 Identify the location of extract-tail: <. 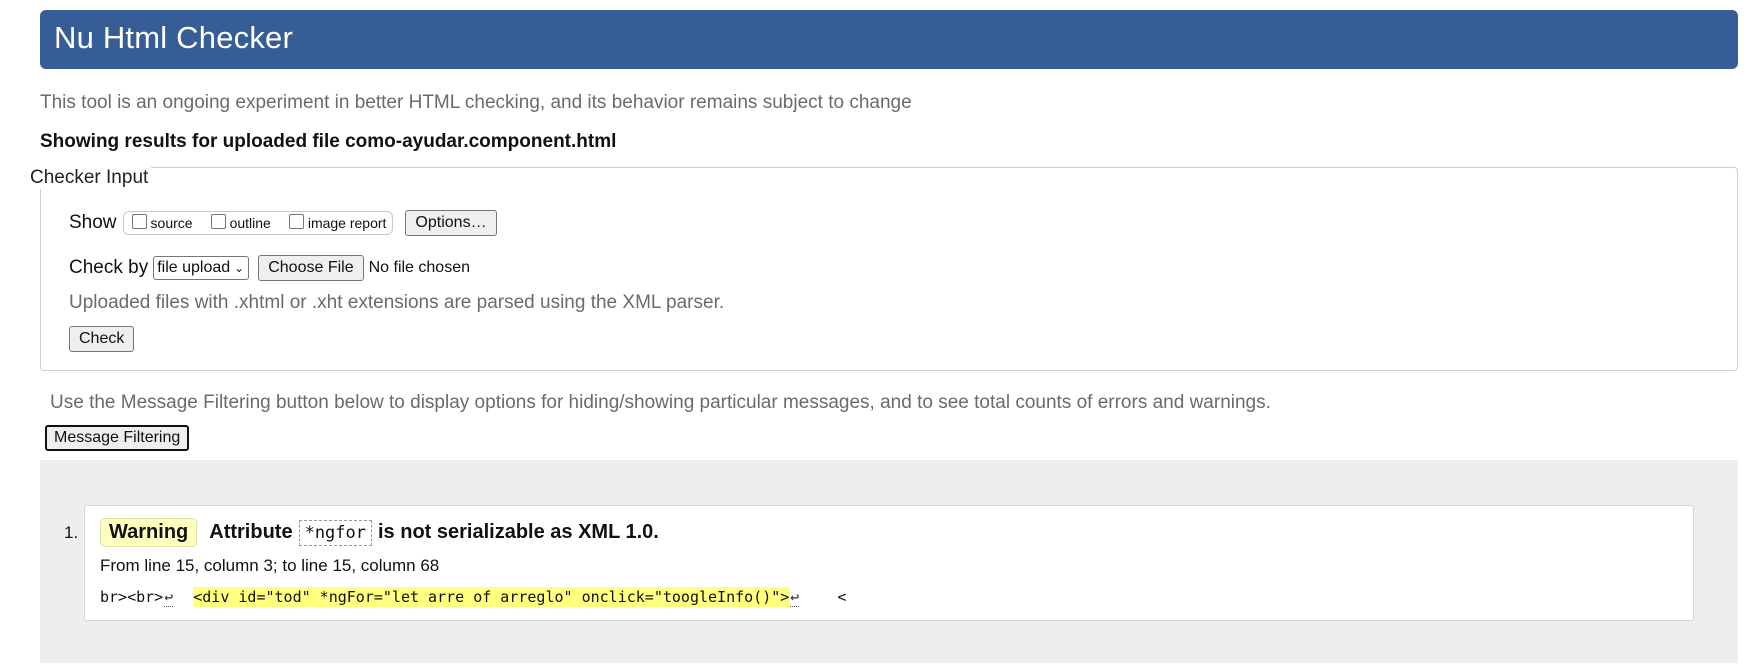
(842, 597).